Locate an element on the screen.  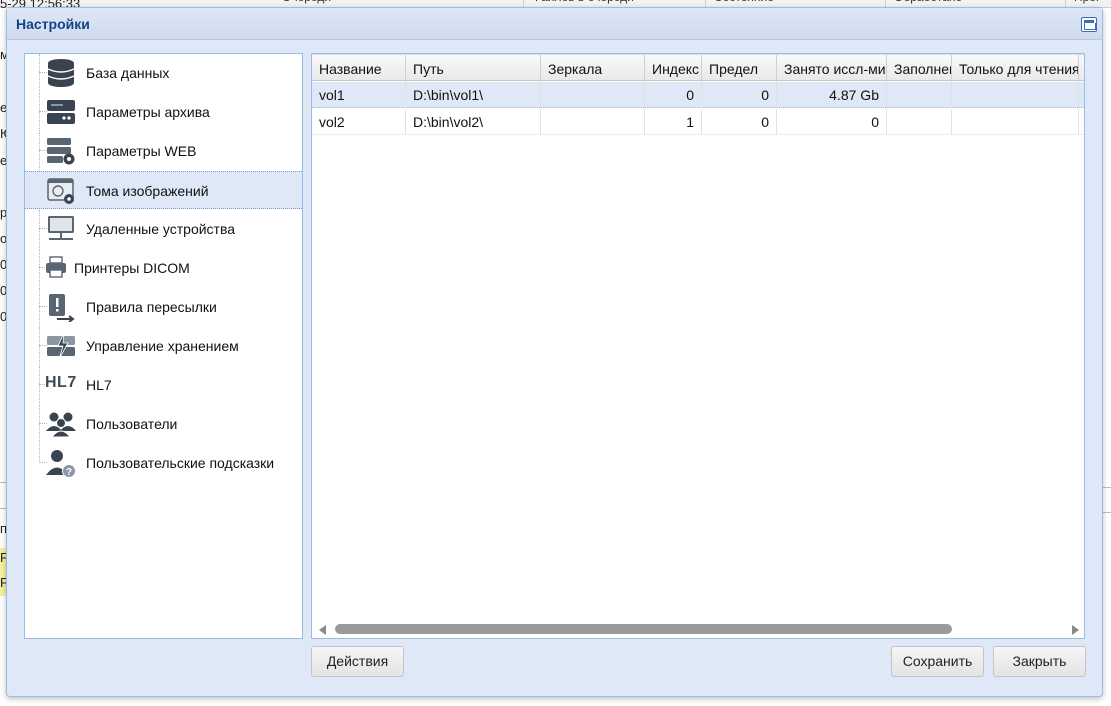
nav-item-label: Управление хранением is located at coordinates (162, 346).